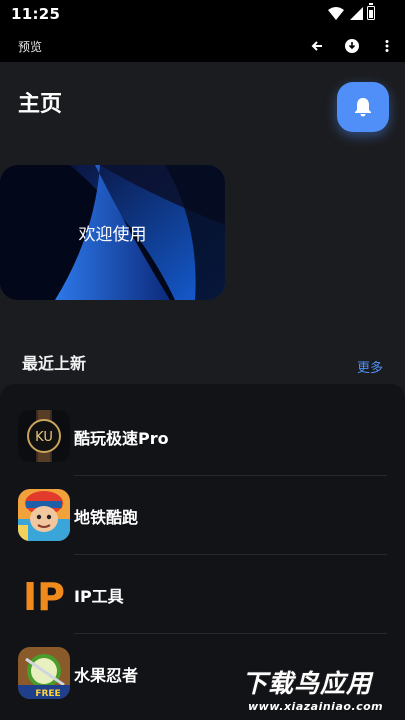 Image resolution: width=405 pixels, height=720 pixels. I want to click on section-title: 最近上新, so click(54, 363).